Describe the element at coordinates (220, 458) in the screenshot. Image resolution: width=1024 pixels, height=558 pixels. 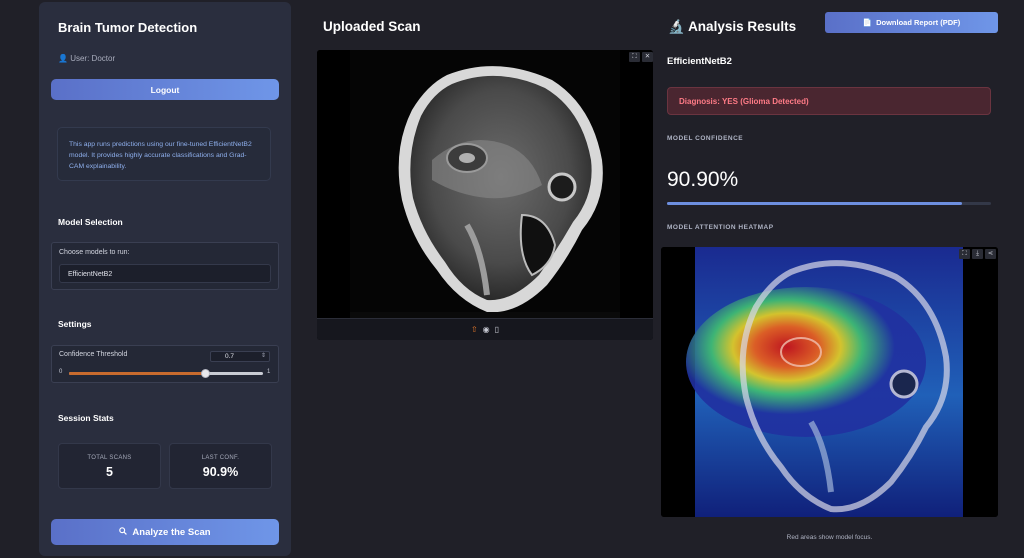
I see `last-conf-label: LAST CONF.` at that location.